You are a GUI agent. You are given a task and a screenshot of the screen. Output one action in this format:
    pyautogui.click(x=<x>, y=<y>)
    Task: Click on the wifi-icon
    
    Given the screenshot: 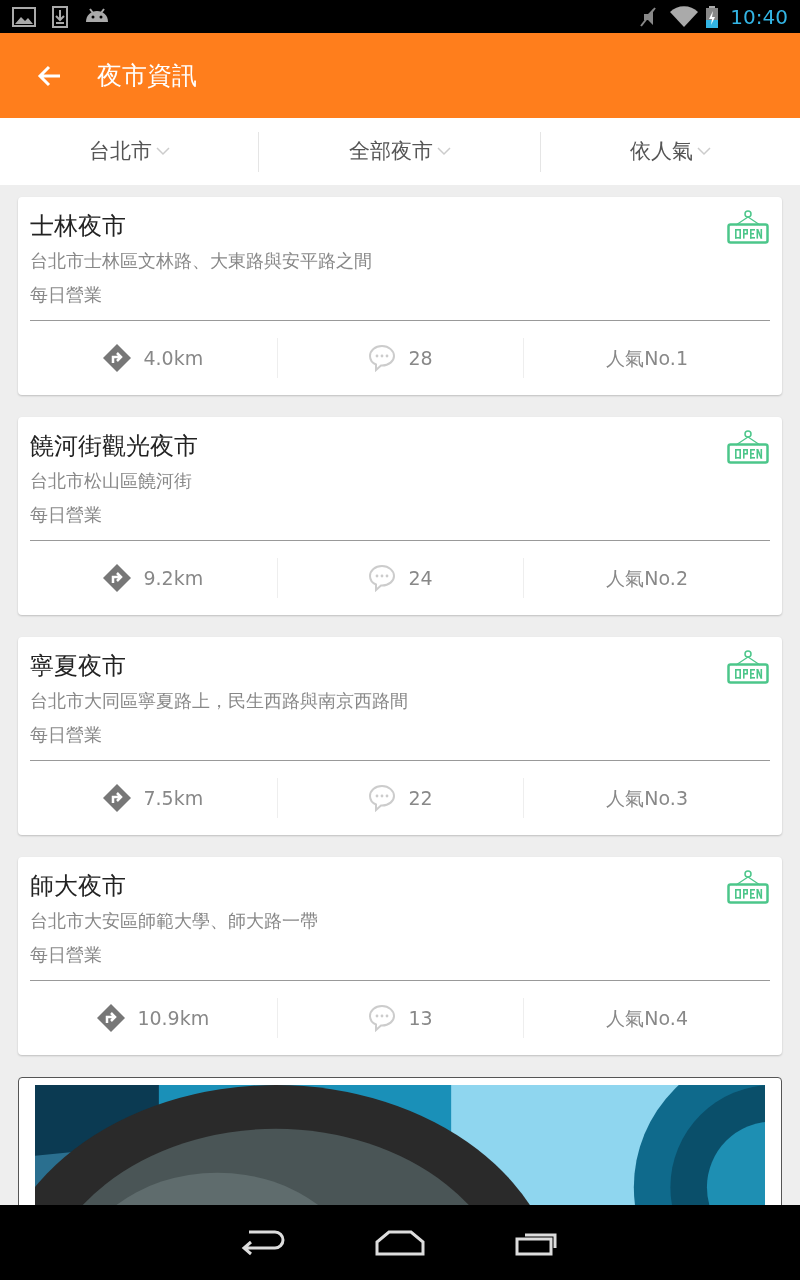 What is the action you would take?
    pyautogui.click(x=684, y=16)
    